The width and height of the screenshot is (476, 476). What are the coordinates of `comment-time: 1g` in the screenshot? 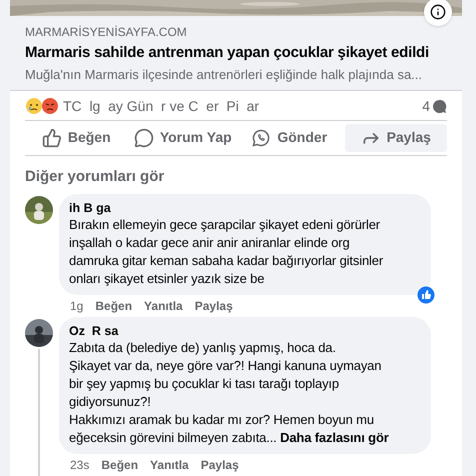 It's located at (77, 306).